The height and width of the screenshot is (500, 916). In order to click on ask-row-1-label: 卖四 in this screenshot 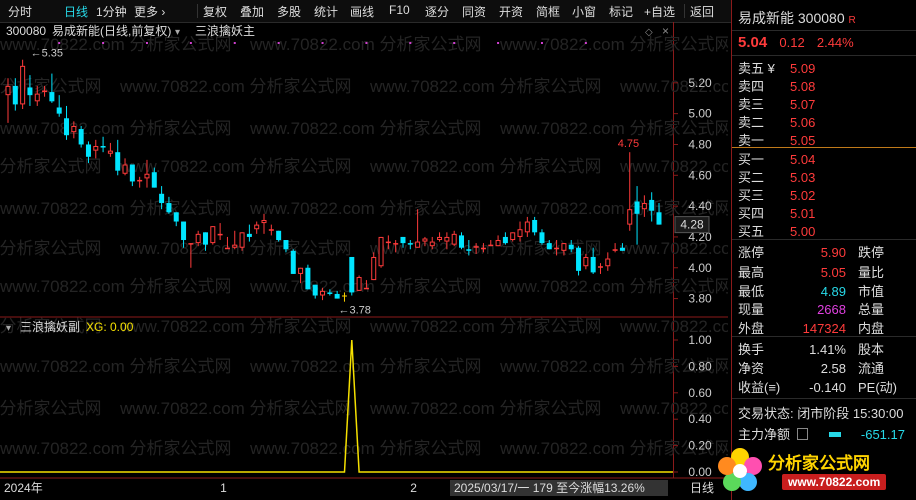, I will do `click(751, 86)`.